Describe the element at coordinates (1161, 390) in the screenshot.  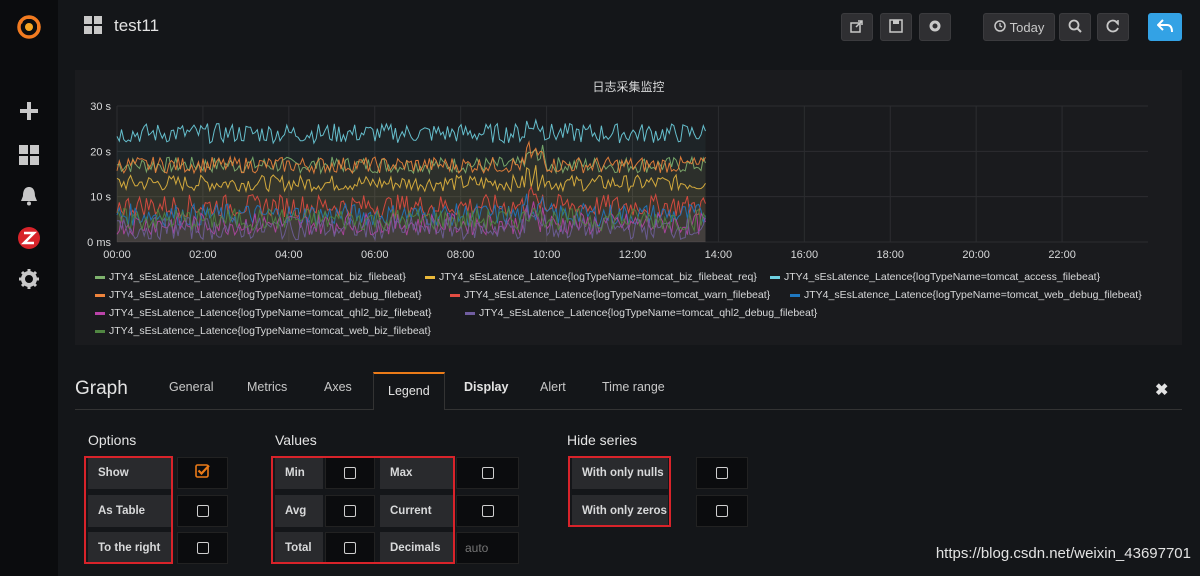
I see `close-icon: ✖` at that location.